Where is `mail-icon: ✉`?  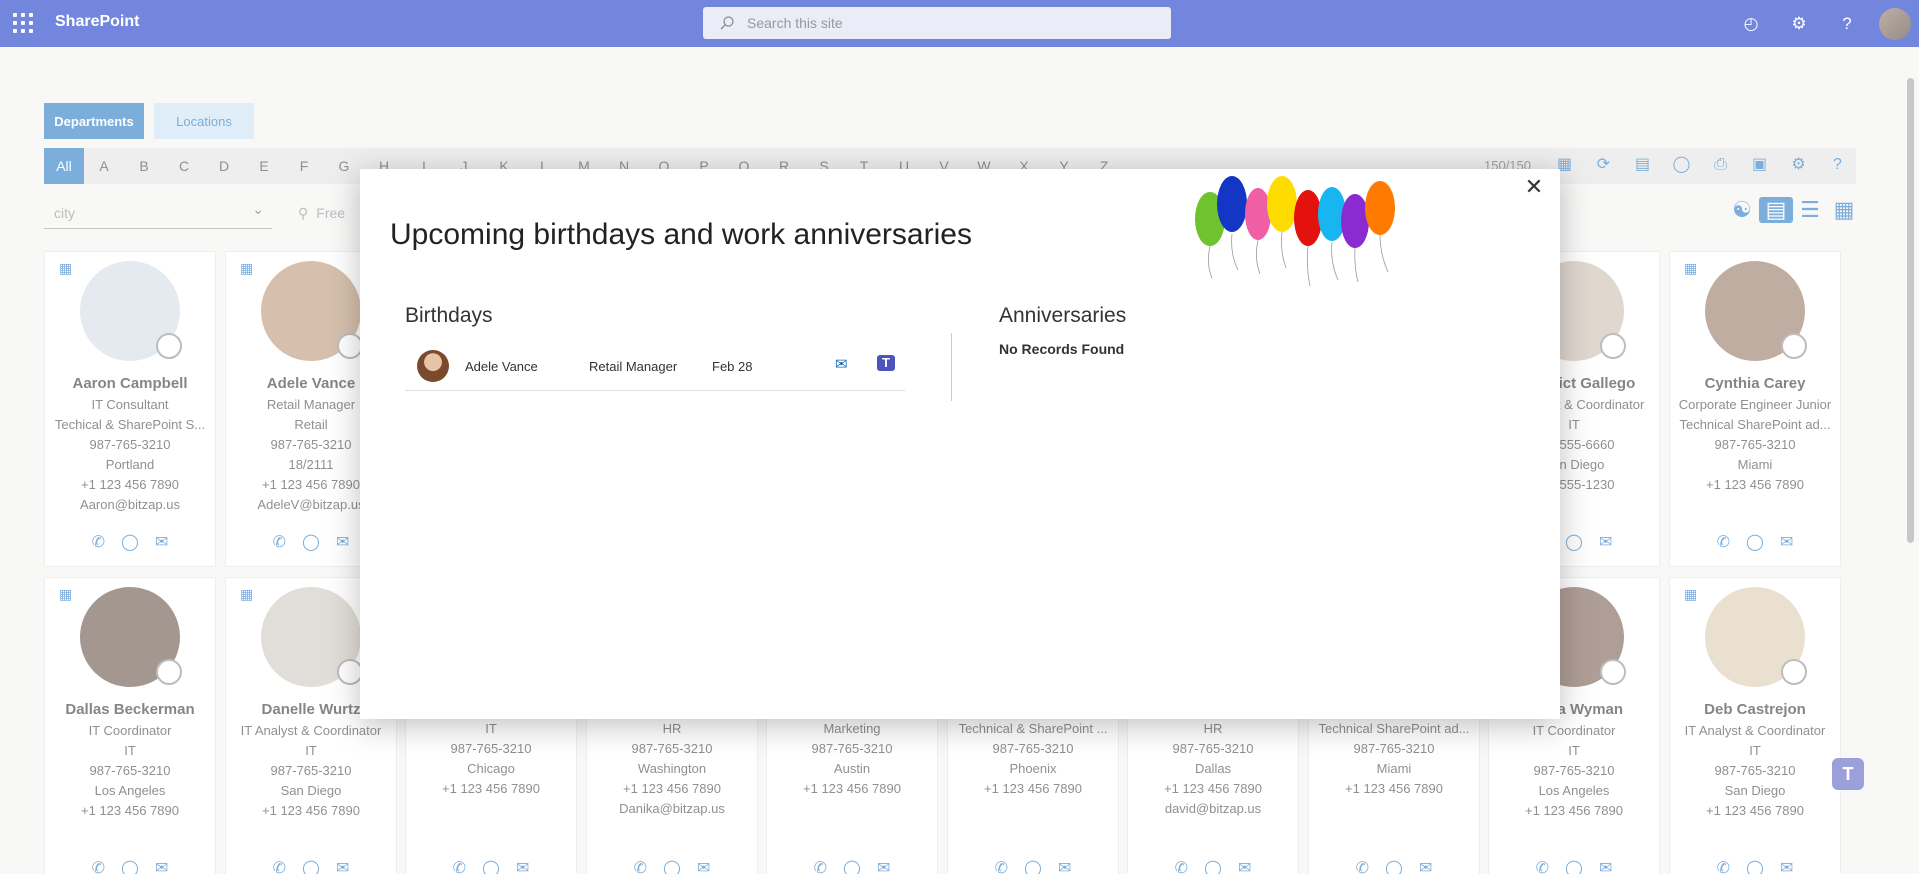 mail-icon: ✉ is located at coordinates (841, 364).